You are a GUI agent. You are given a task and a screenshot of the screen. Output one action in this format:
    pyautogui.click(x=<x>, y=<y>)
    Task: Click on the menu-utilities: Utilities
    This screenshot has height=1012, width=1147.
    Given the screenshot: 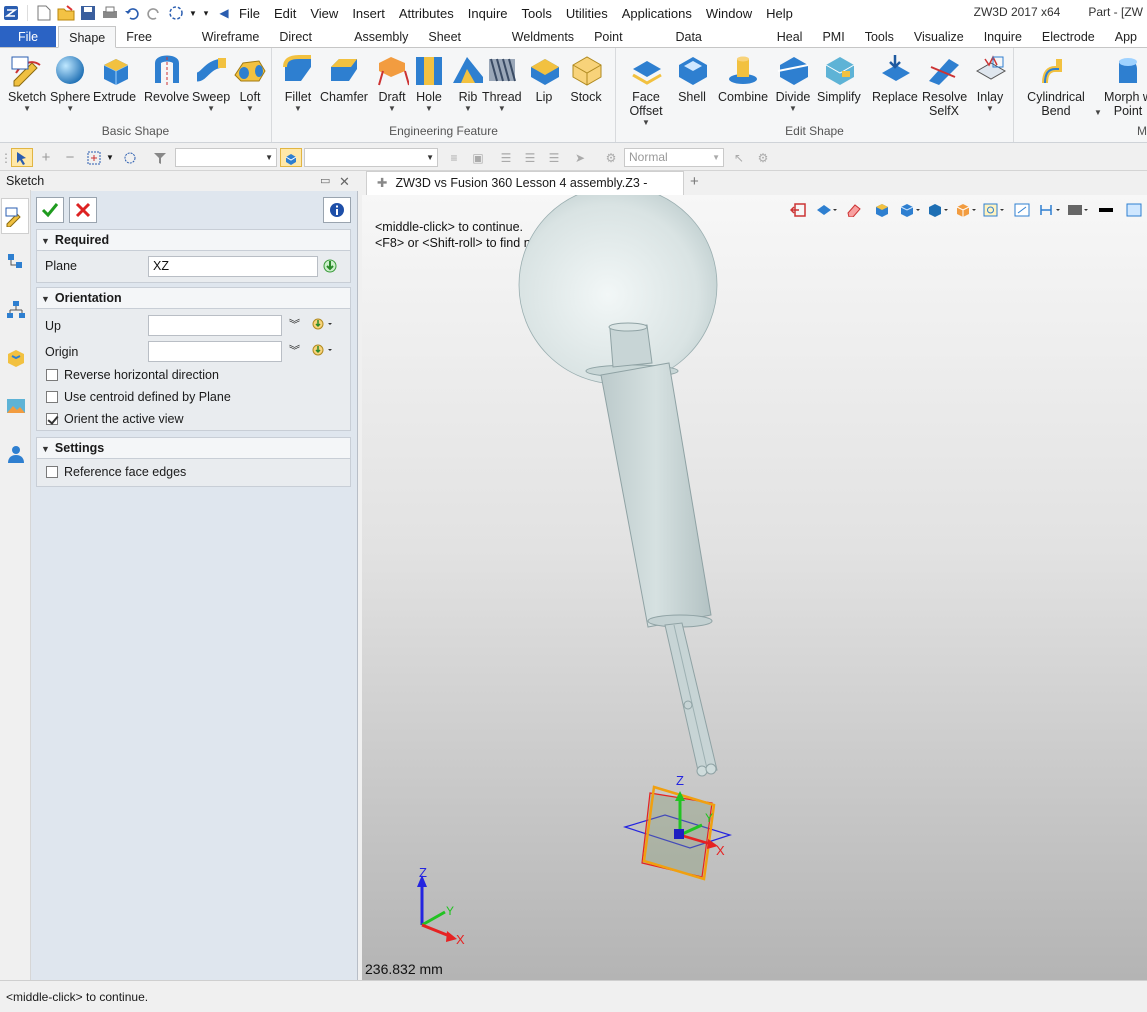 What is the action you would take?
    pyautogui.click(x=587, y=13)
    